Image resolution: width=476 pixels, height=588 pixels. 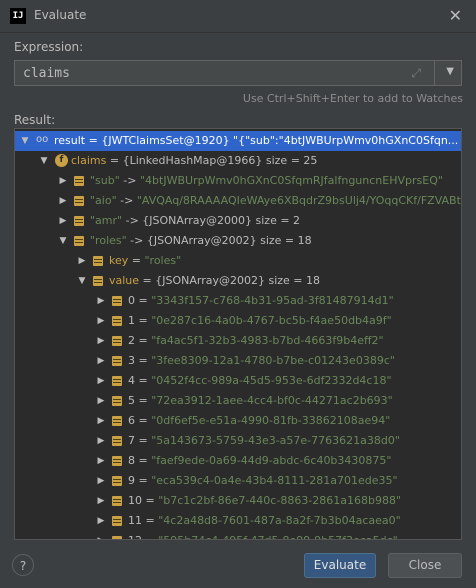 I want to click on var-name: value, so click(x=124, y=280).